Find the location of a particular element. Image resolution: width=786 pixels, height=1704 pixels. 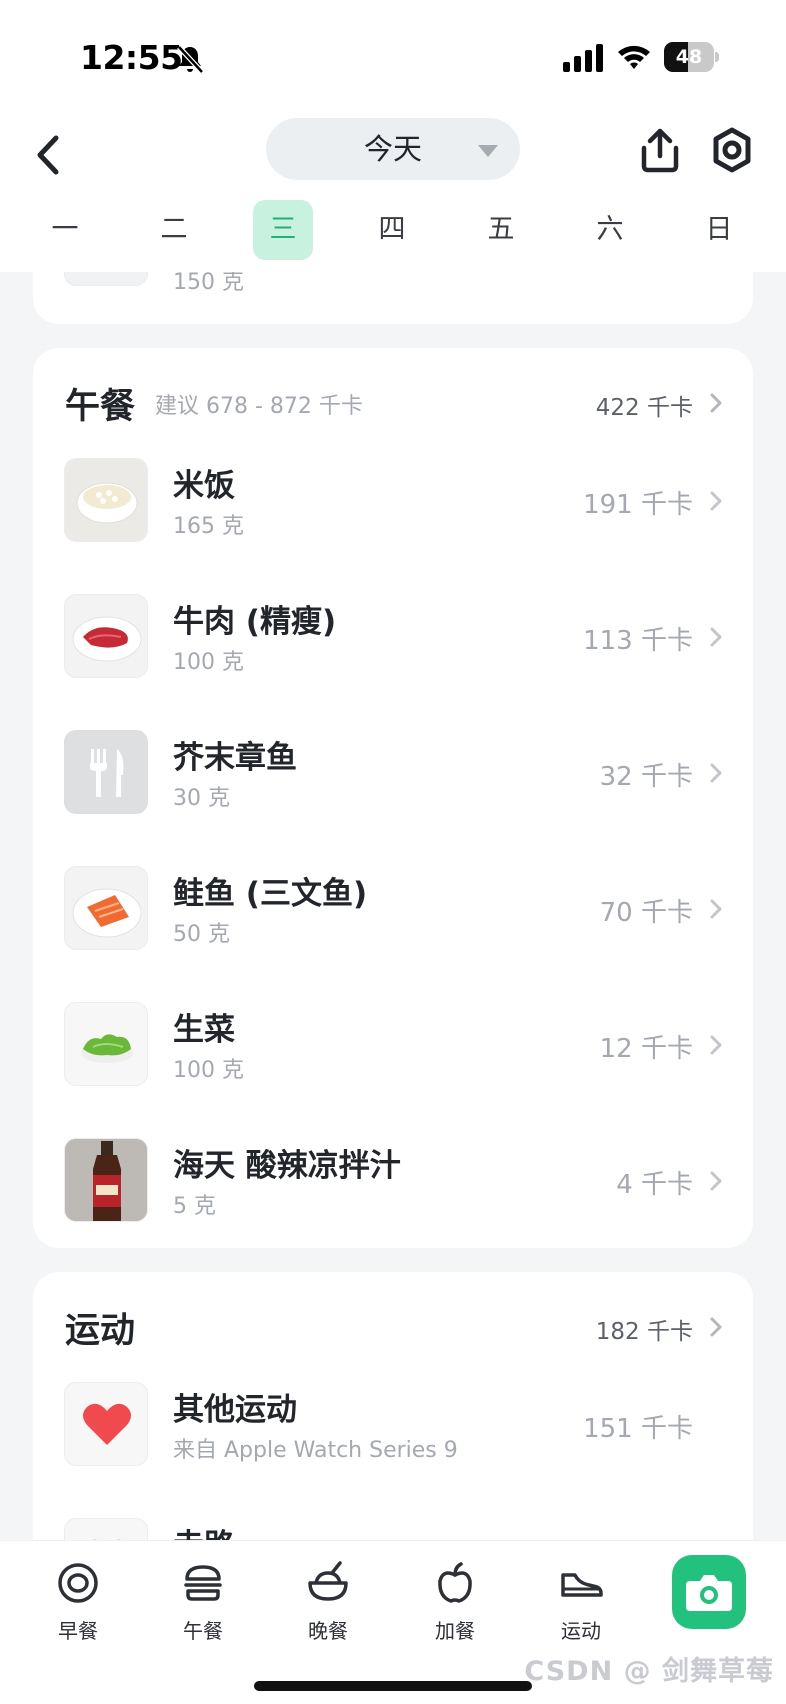

food-amount: 5 克 is located at coordinates (194, 1206).